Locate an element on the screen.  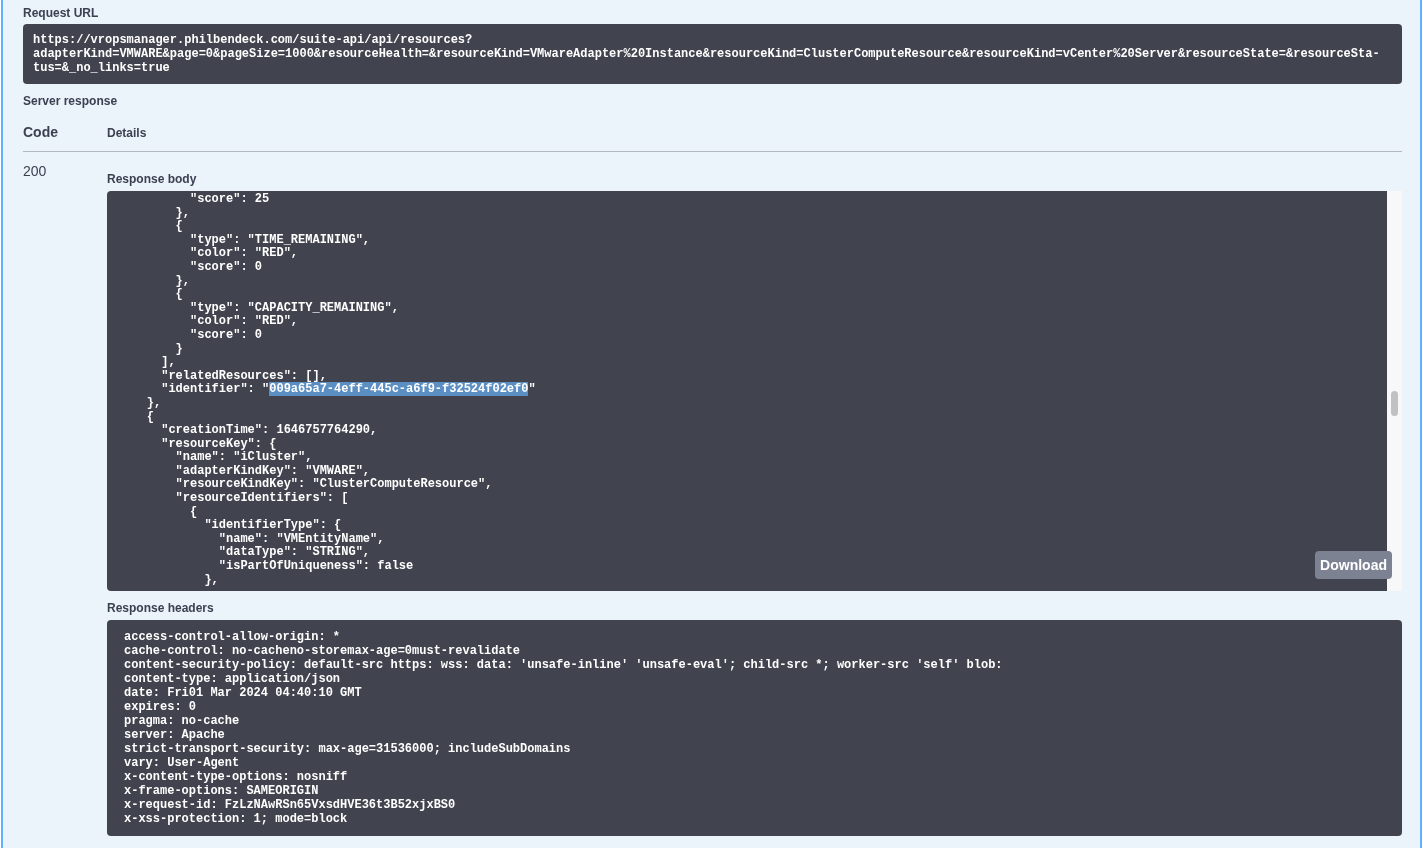
code-line: "score": 25 is located at coordinates (229, 200).